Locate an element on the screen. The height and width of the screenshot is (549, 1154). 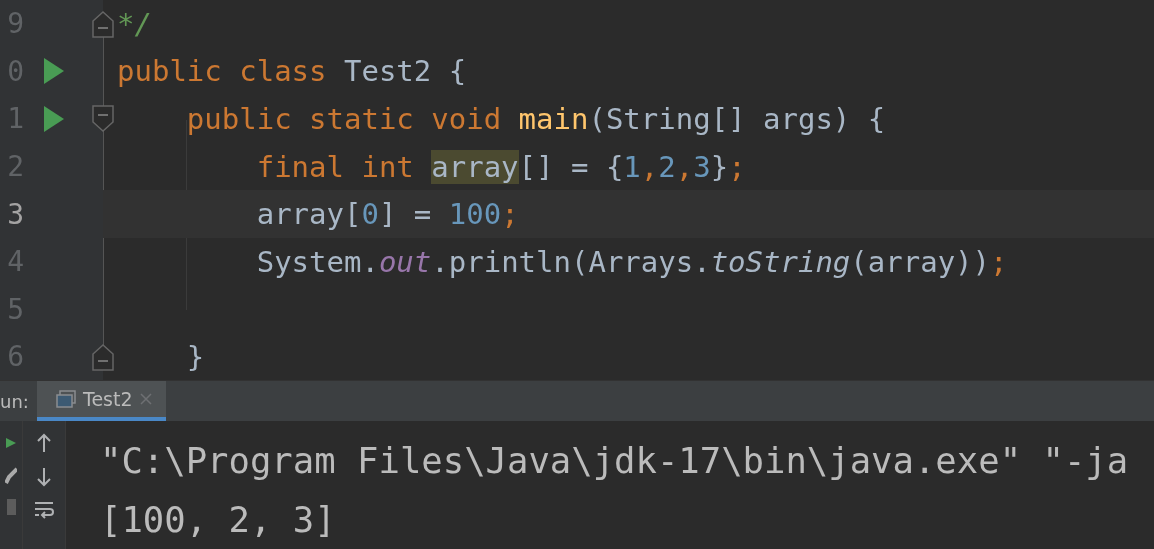
console-icon is located at coordinates (66, 399).